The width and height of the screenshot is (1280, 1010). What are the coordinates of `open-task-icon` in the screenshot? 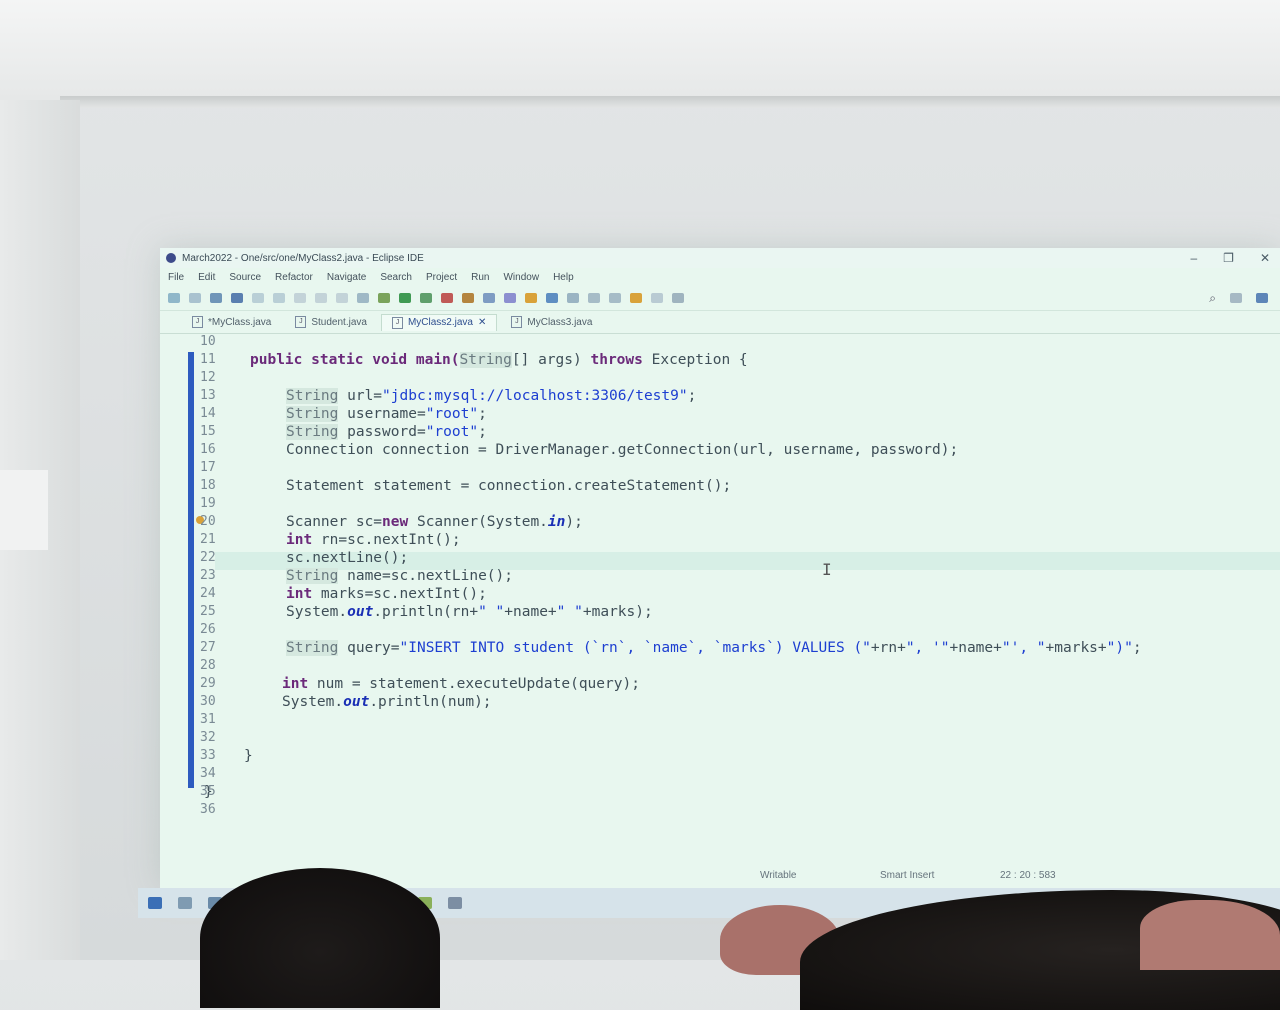 It's located at (531, 298).